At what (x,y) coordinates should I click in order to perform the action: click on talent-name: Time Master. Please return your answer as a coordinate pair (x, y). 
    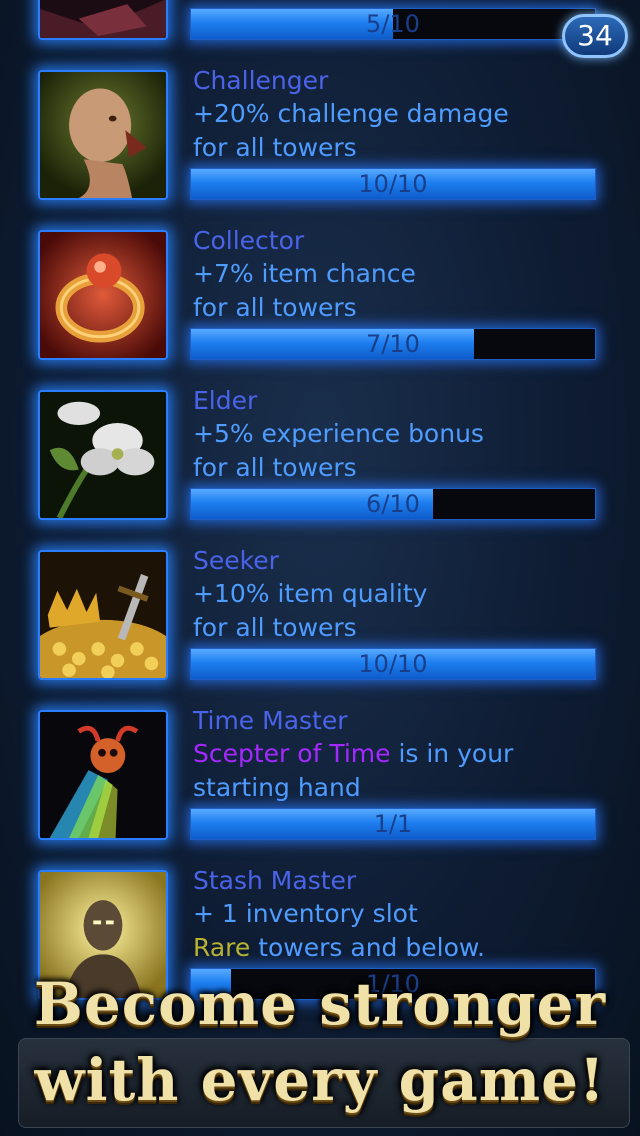
    Looking at the image, I should click on (270, 720).